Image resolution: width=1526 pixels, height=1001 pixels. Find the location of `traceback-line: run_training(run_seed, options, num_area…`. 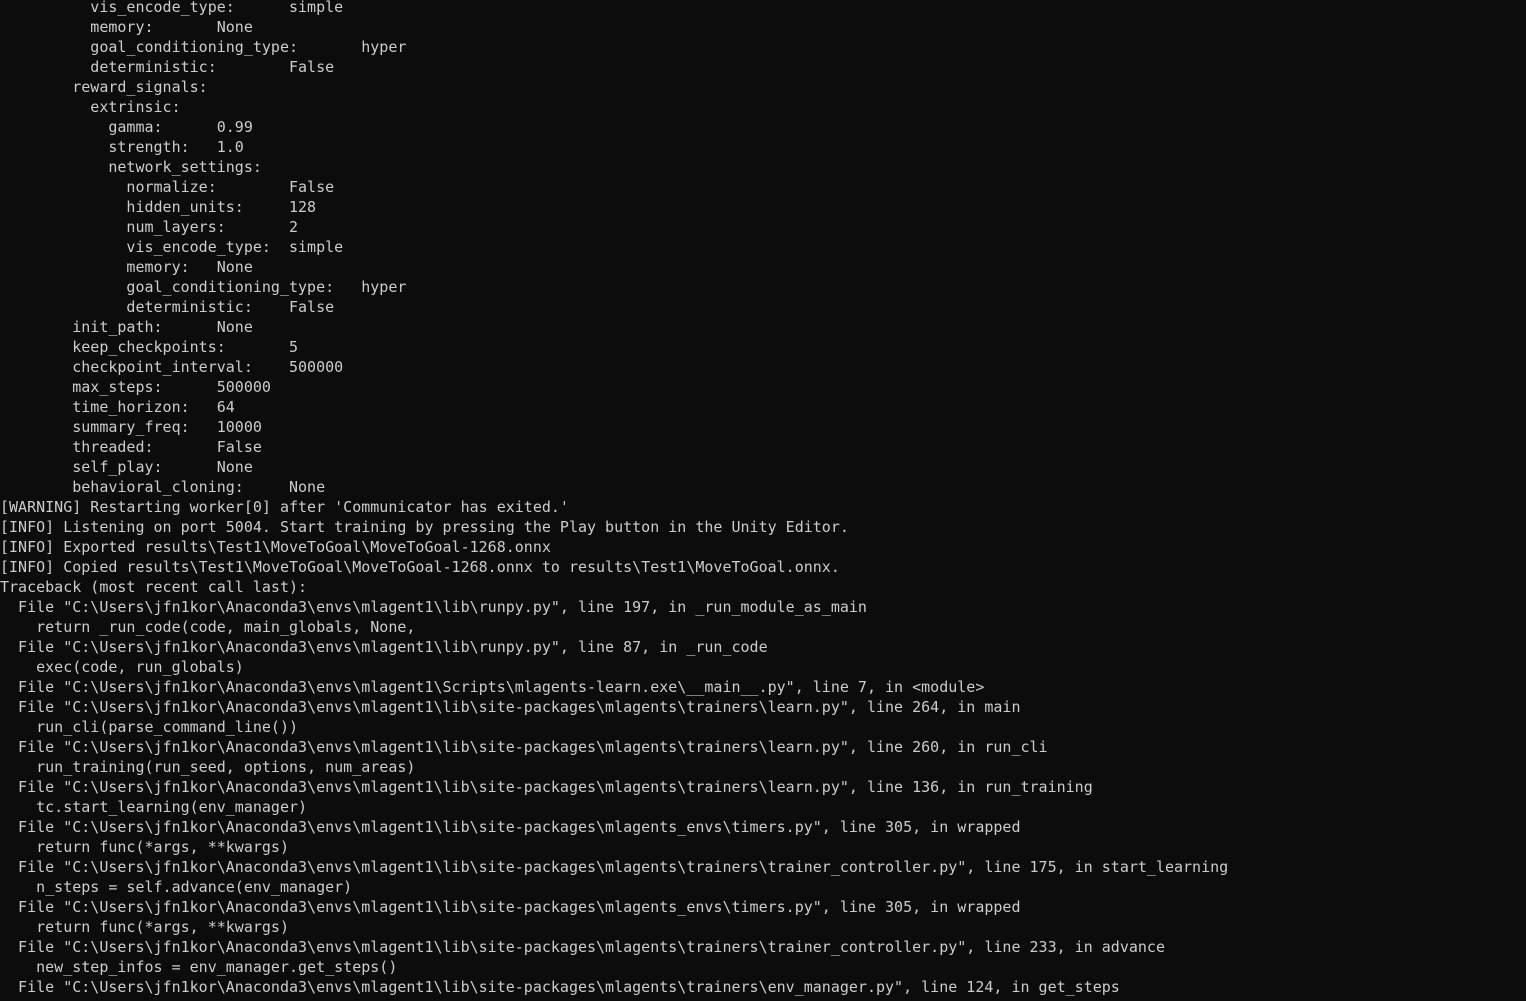

traceback-line: run_training(run_seed, options, num_area… is located at coordinates (208, 767).